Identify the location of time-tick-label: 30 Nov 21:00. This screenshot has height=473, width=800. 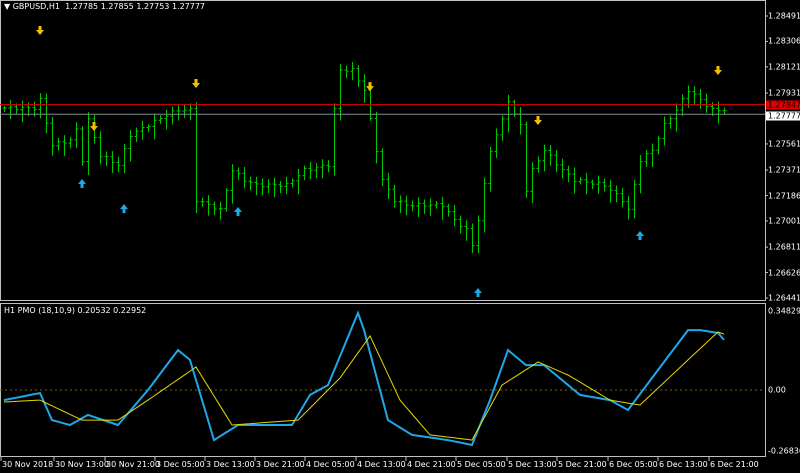
(133, 464).